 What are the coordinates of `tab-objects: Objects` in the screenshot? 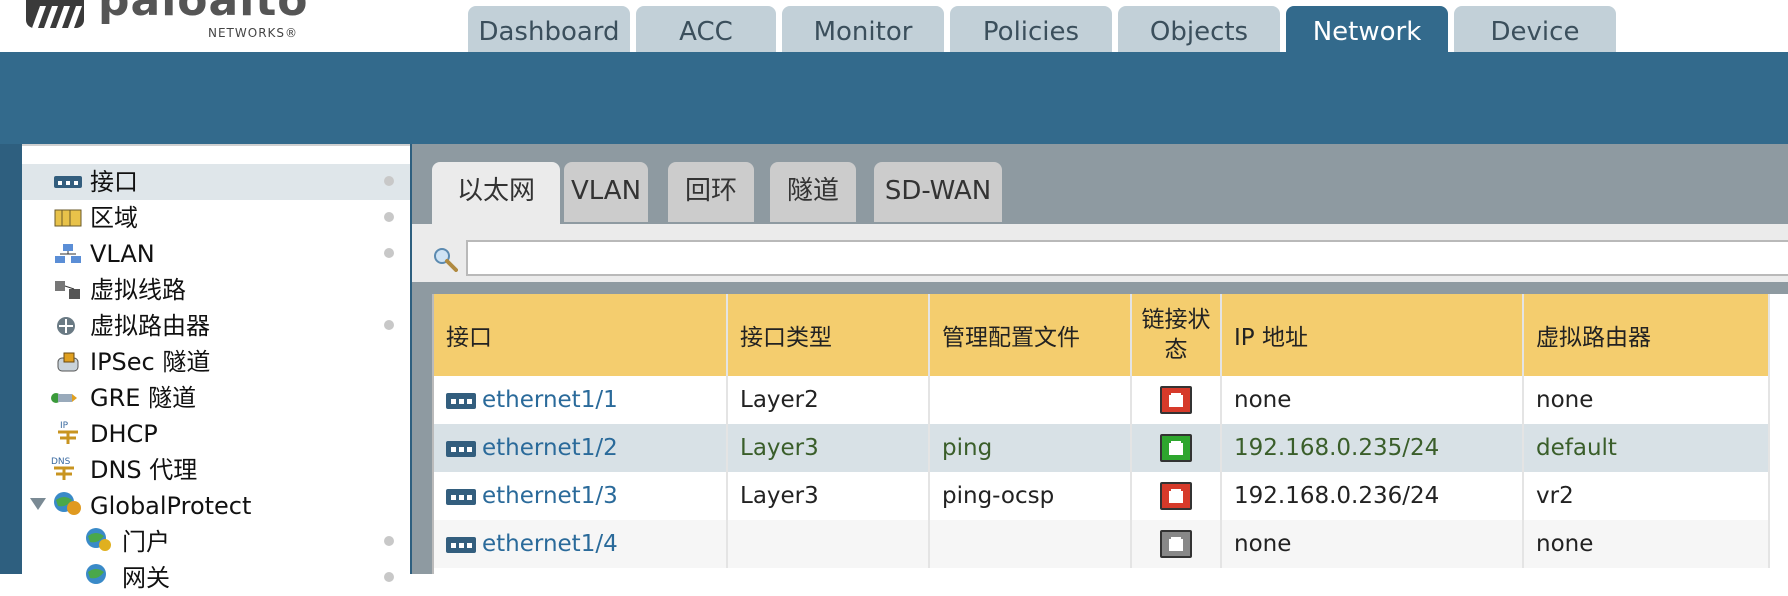 It's located at (1199, 29).